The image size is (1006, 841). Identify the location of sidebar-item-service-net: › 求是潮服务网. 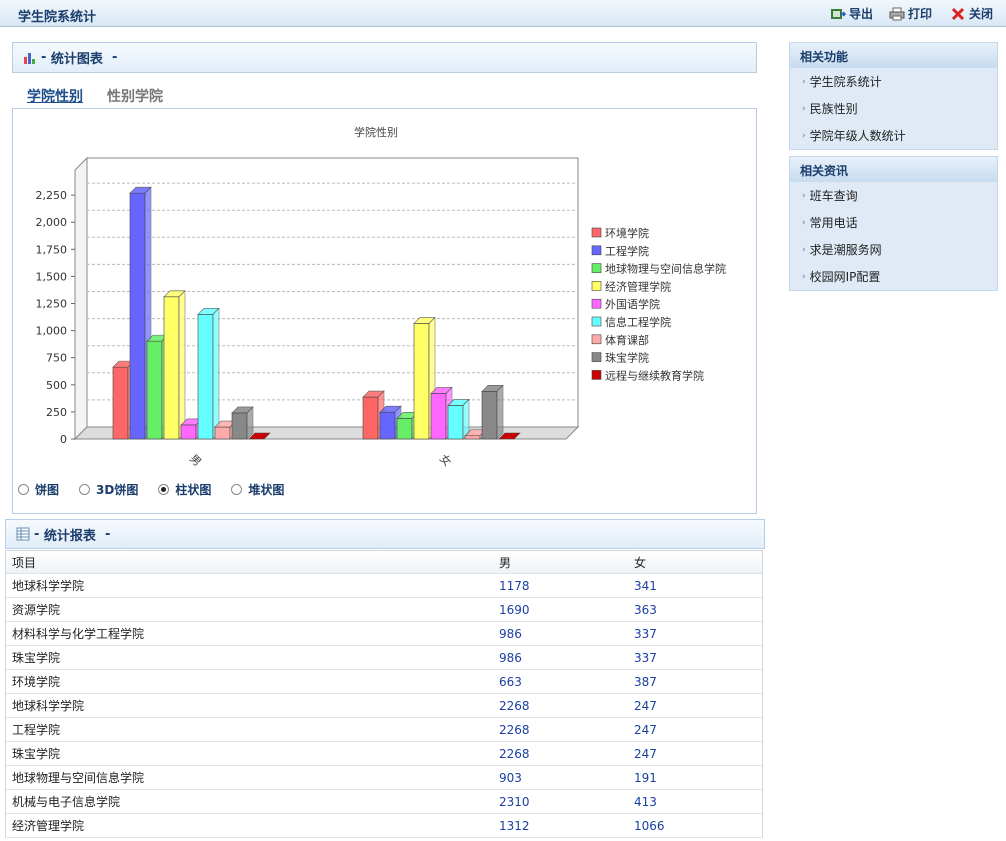
(893, 249).